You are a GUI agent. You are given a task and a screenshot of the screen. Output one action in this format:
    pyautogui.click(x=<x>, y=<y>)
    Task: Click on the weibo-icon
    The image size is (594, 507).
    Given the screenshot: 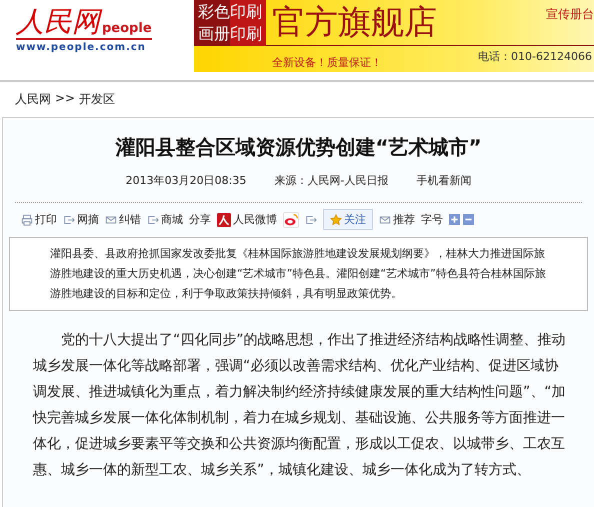 What is the action you would take?
    pyautogui.click(x=291, y=220)
    